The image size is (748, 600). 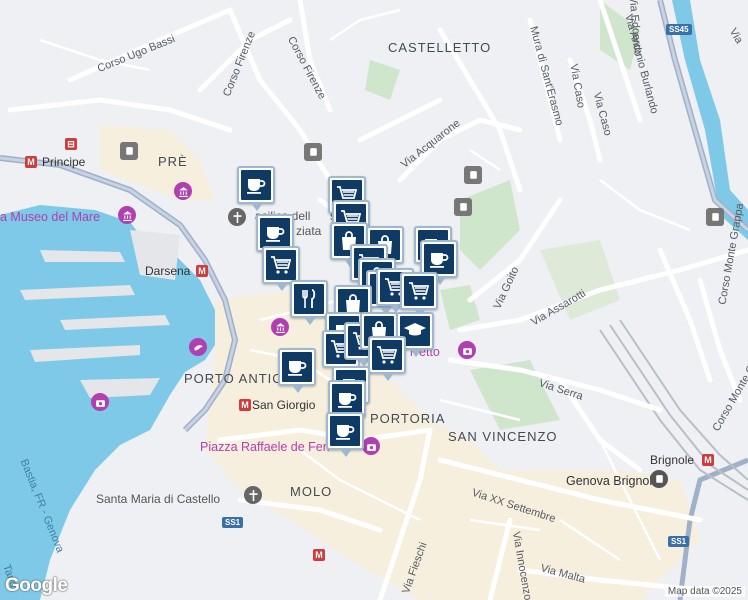 I want to click on dolphin-icon, so click(x=198, y=347).